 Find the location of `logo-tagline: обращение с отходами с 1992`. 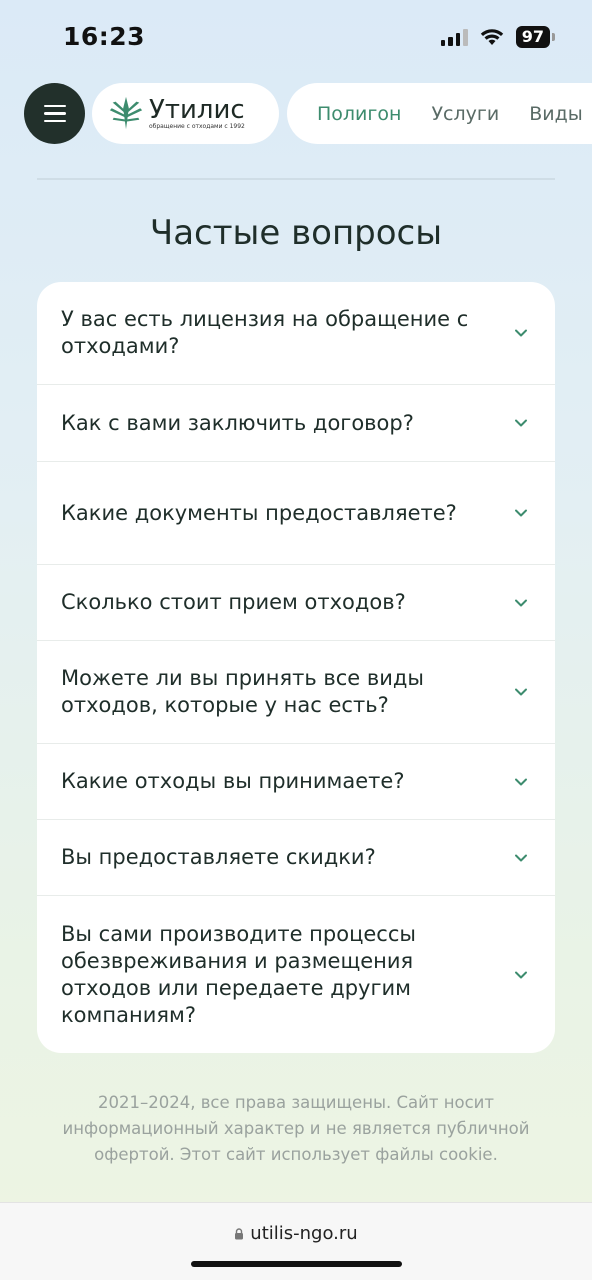

logo-tagline: обращение с отходами с 1992 is located at coordinates (197, 126).